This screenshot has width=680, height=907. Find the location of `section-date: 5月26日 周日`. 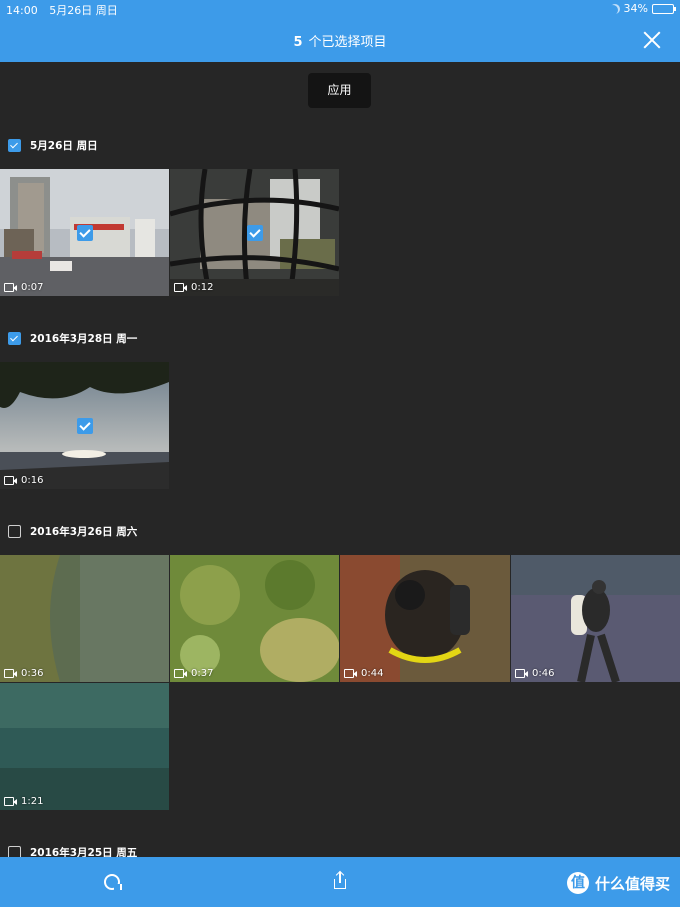

section-date: 5月26日 周日 is located at coordinates (64, 145).